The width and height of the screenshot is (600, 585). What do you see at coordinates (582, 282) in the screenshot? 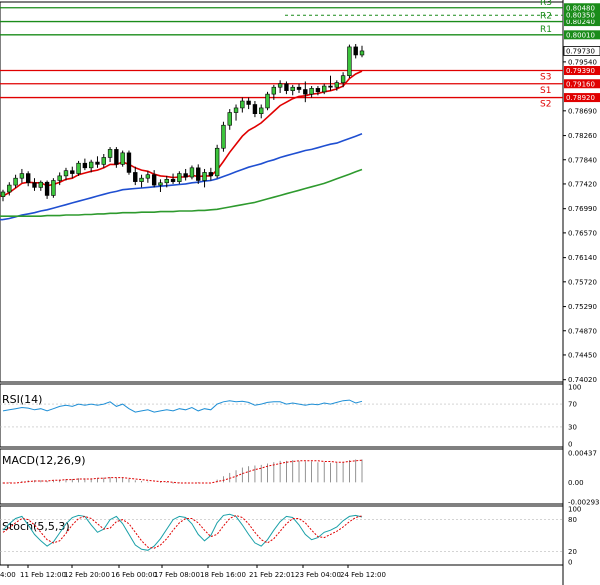
I see `price-tick-label: 0.75720` at bounding box center [582, 282].